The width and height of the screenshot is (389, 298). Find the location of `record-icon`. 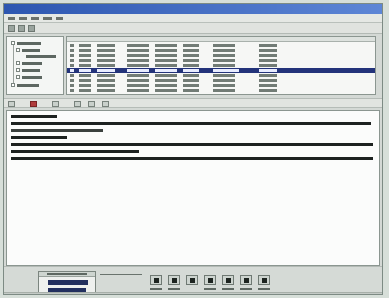

record-icon is located at coordinates (33, 104).